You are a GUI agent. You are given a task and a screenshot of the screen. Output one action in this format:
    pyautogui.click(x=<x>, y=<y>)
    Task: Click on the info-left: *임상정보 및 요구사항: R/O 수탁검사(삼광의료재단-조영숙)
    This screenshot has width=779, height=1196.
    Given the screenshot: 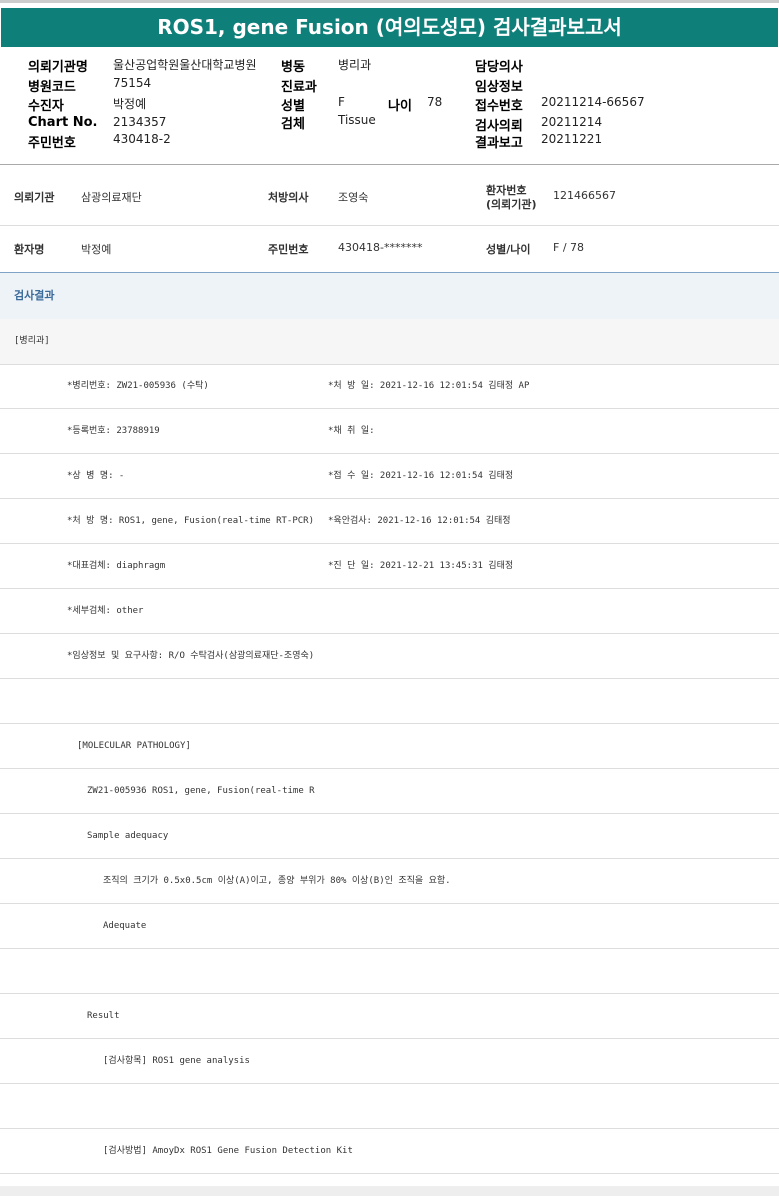 What is the action you would take?
    pyautogui.click(x=191, y=656)
    